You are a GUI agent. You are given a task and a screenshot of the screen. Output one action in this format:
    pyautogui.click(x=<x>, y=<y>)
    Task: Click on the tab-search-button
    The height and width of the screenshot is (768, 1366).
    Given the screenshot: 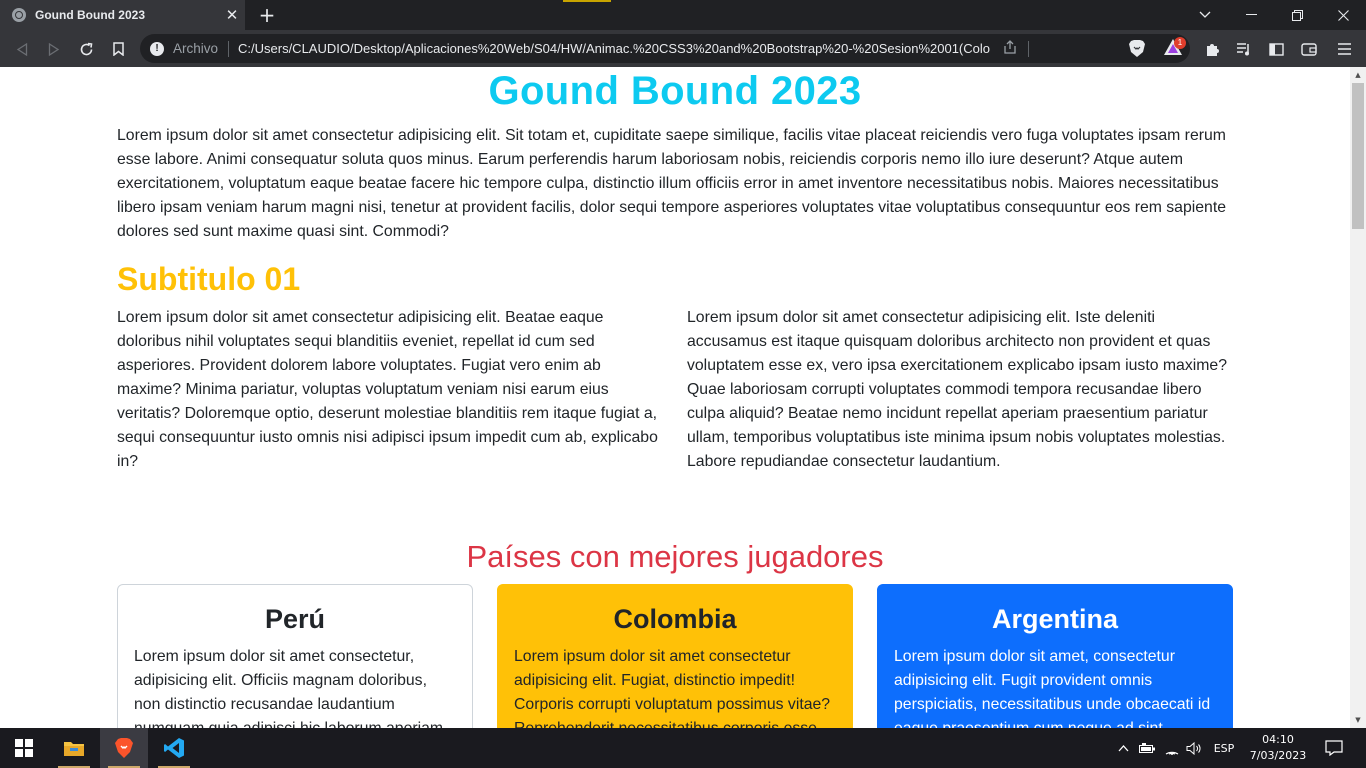 What is the action you would take?
    pyautogui.click(x=1205, y=15)
    